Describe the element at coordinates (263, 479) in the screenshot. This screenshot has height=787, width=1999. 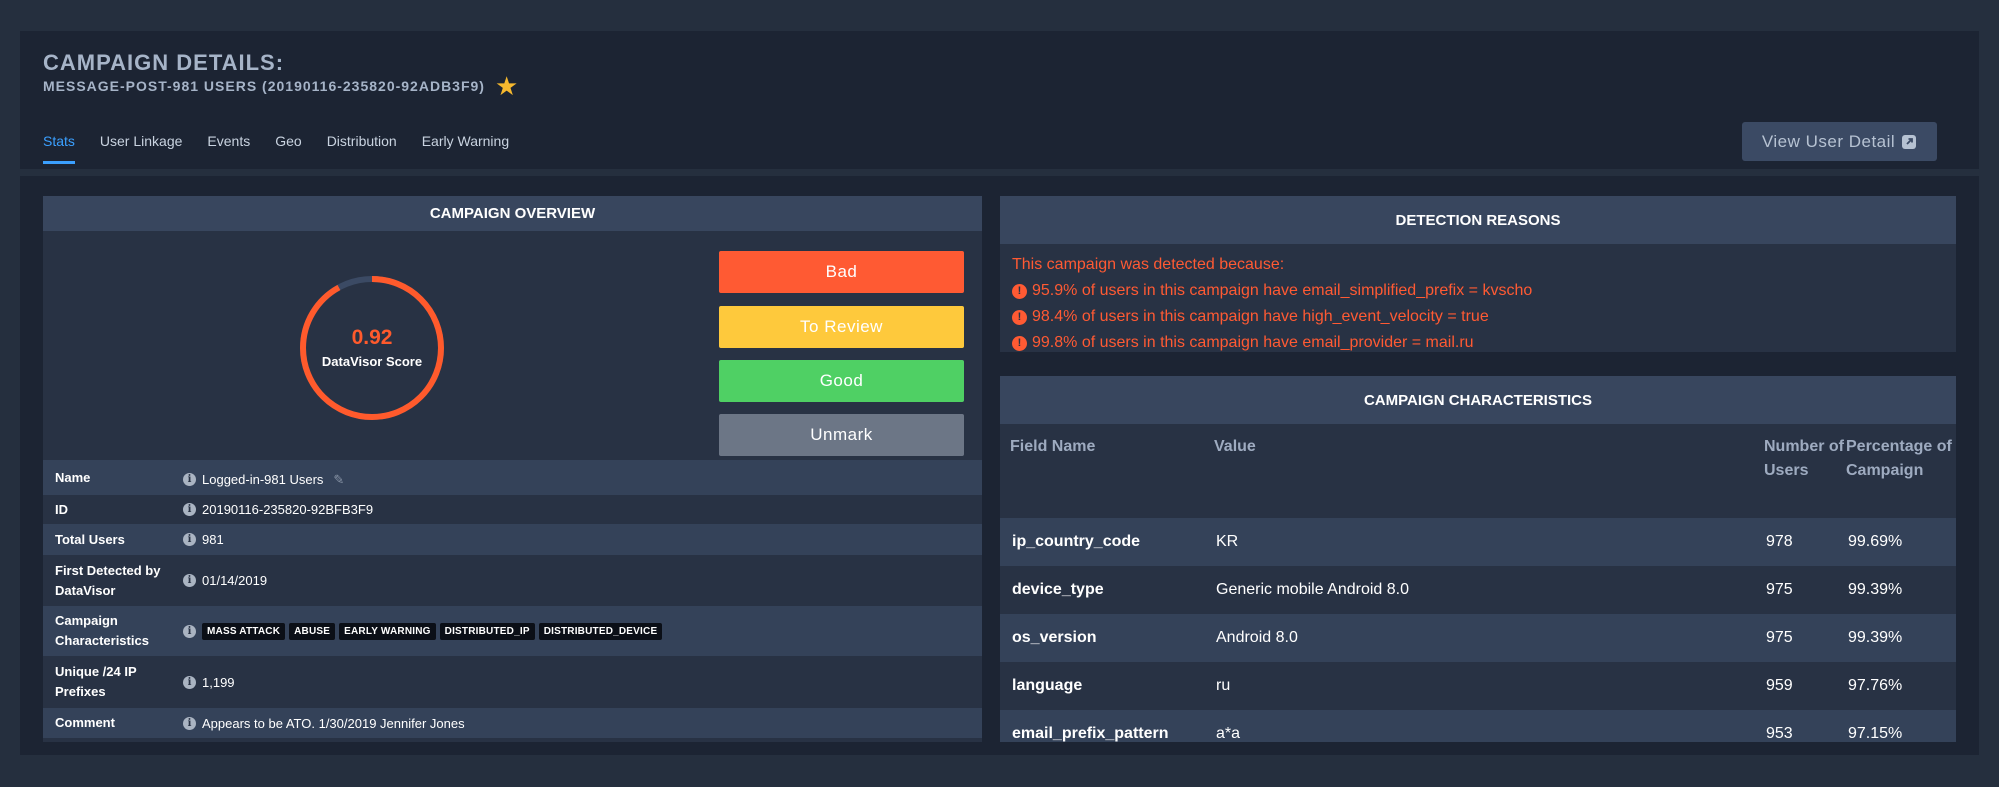
I see `campaign-name-value: Logged-in-981 Users` at that location.